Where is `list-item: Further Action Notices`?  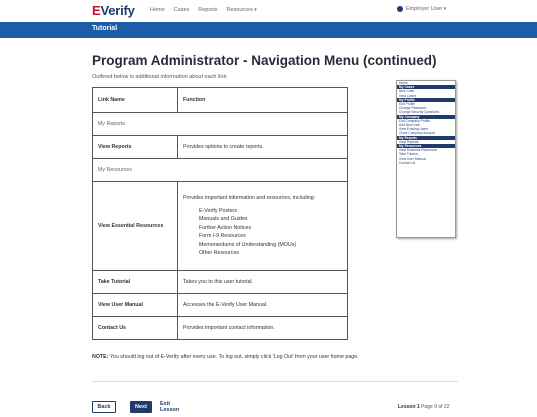 list-item: Further Action Notices is located at coordinates (225, 227).